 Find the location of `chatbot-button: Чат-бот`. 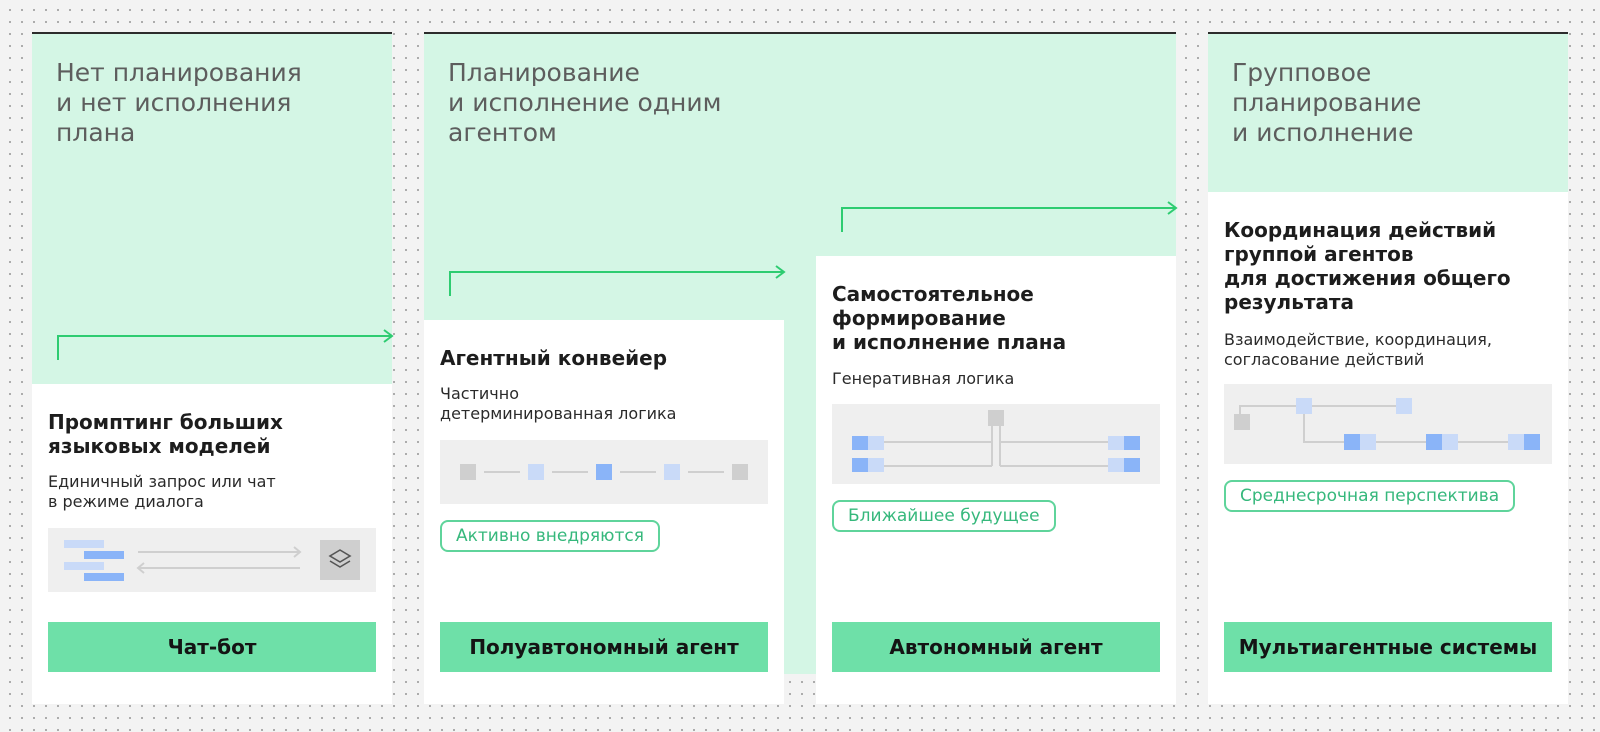

chatbot-button: Чат-бот is located at coordinates (212, 647).